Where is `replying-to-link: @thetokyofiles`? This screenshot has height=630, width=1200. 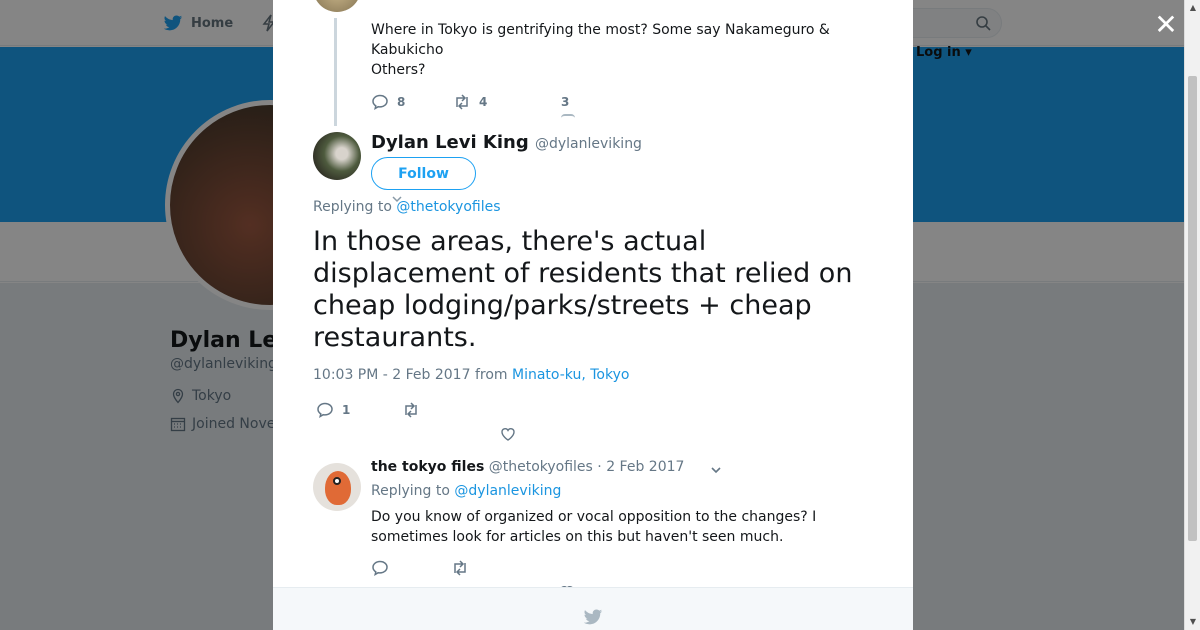
replying-to-link: @thetokyofiles is located at coordinates (448, 207).